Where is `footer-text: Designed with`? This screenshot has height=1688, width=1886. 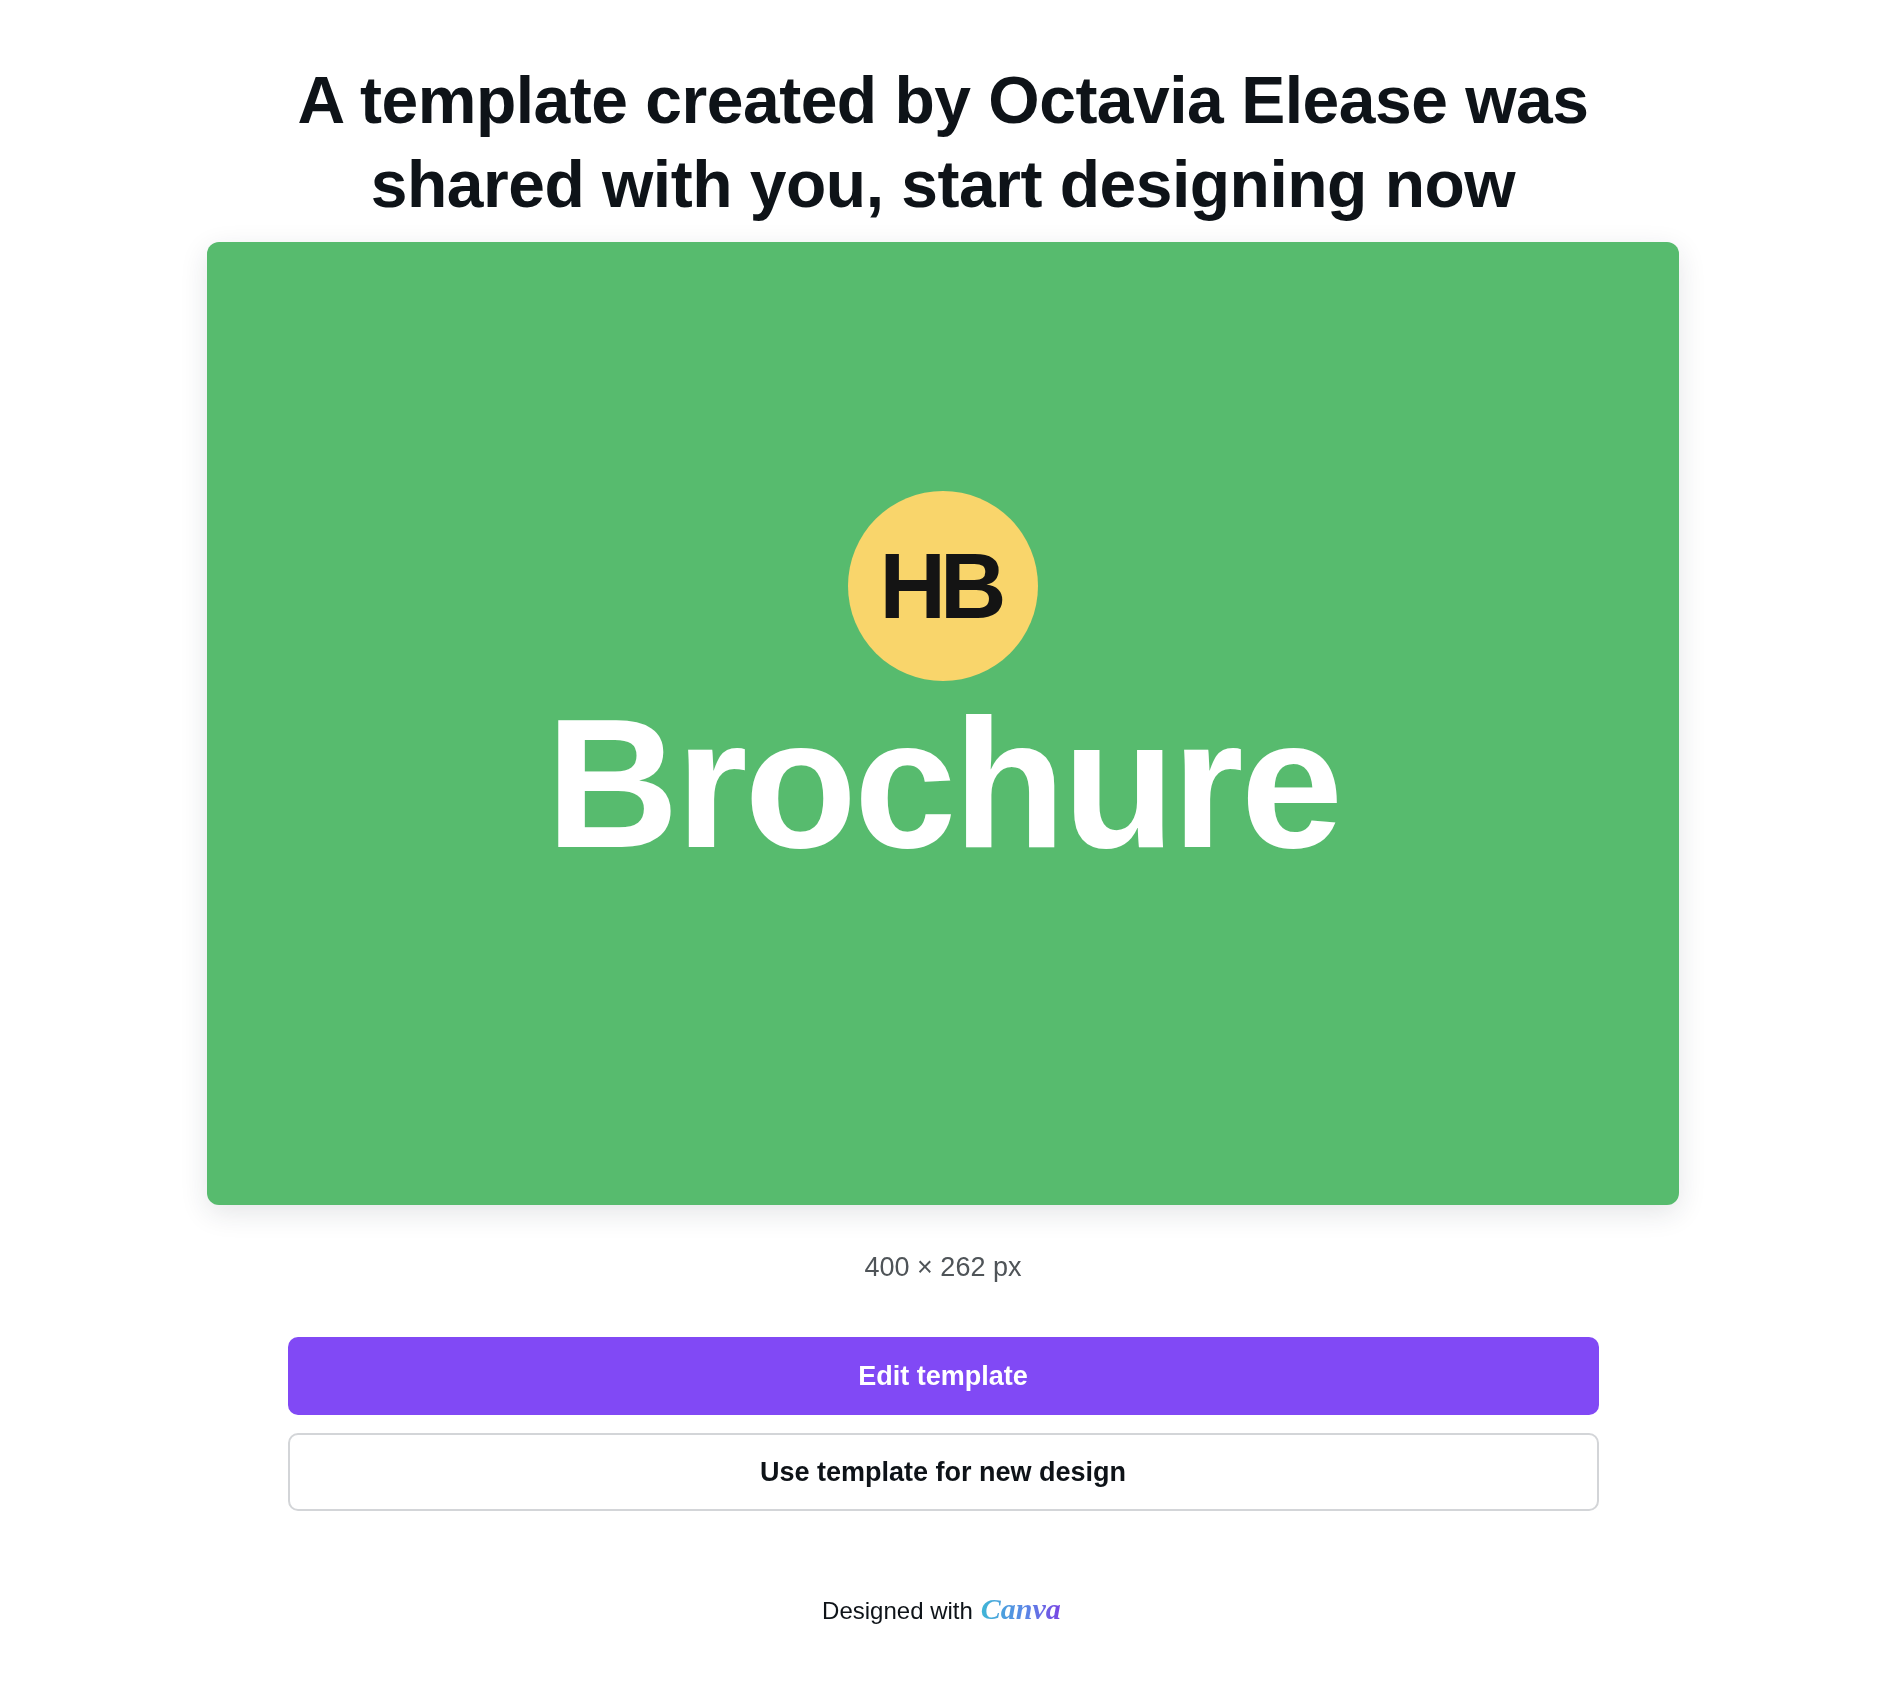
footer-text: Designed with is located at coordinates (897, 1611).